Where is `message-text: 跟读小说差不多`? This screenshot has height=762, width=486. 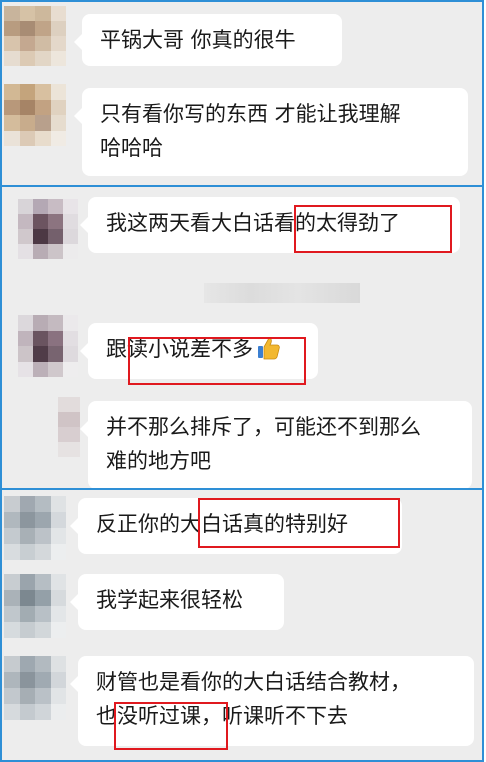 message-text: 跟读小说差不多 is located at coordinates (203, 349).